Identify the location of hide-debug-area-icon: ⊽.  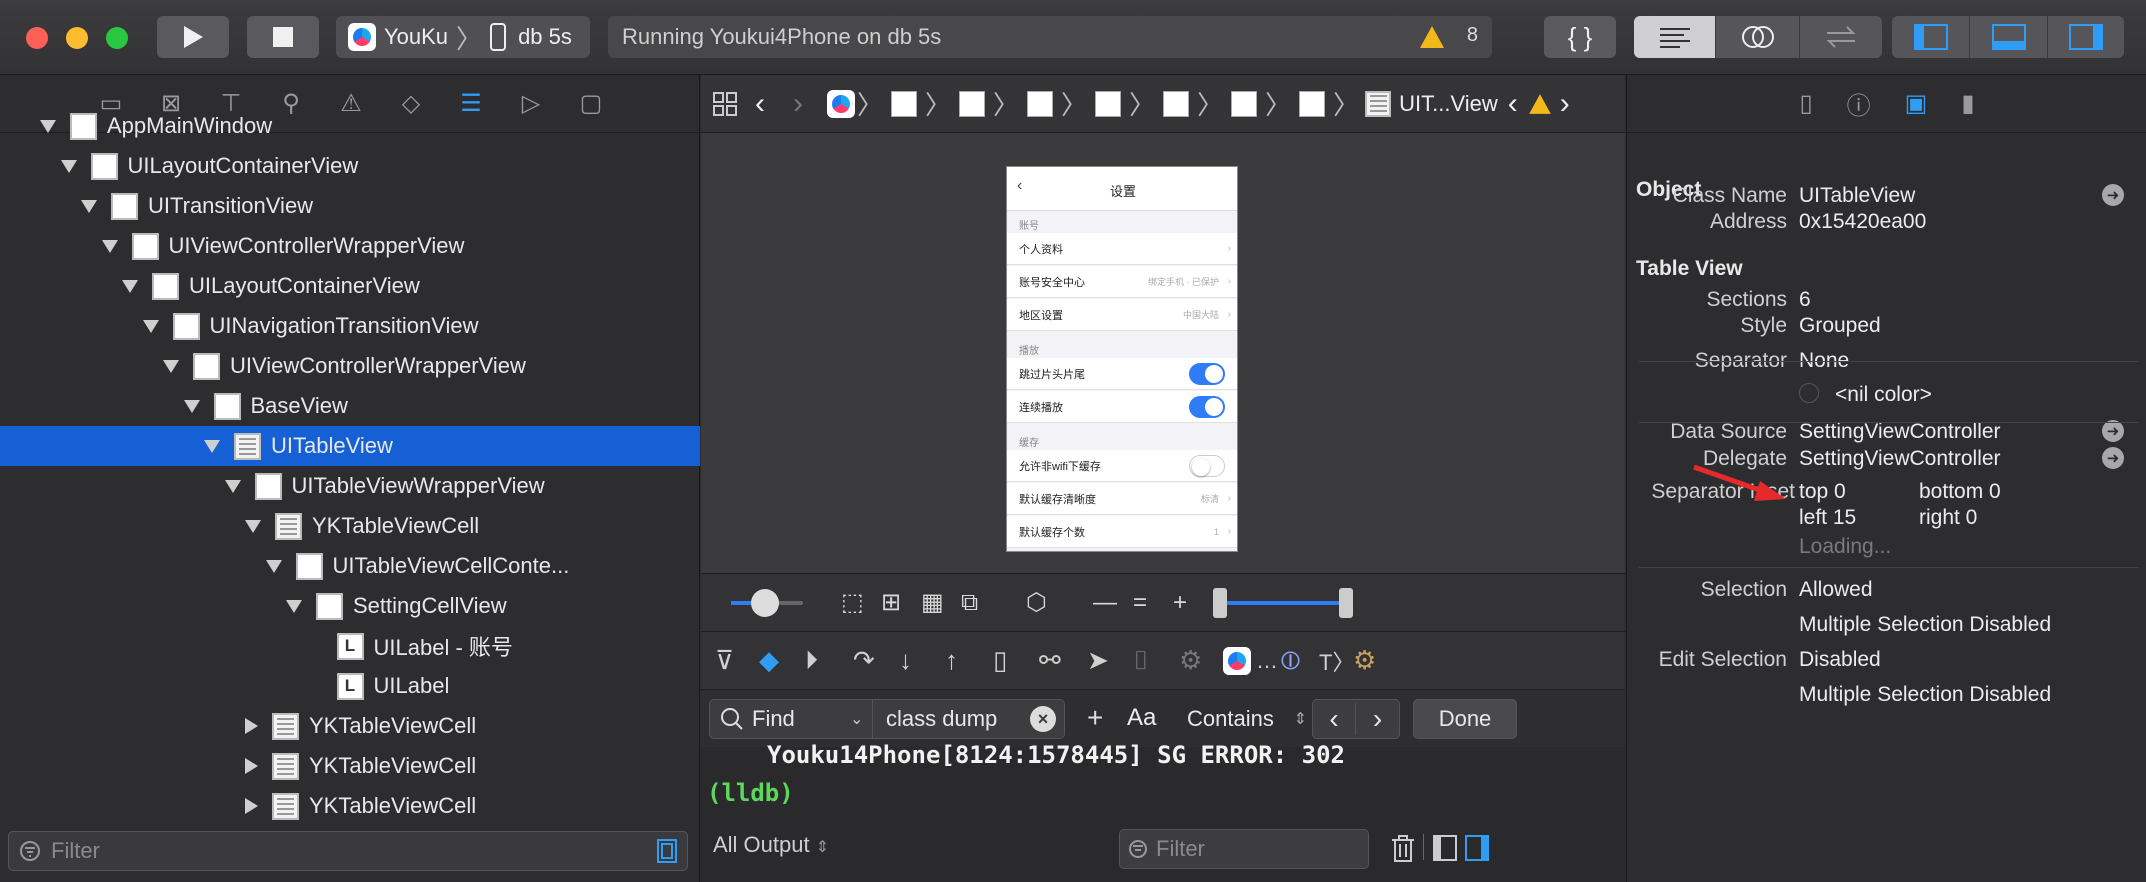
(724, 660).